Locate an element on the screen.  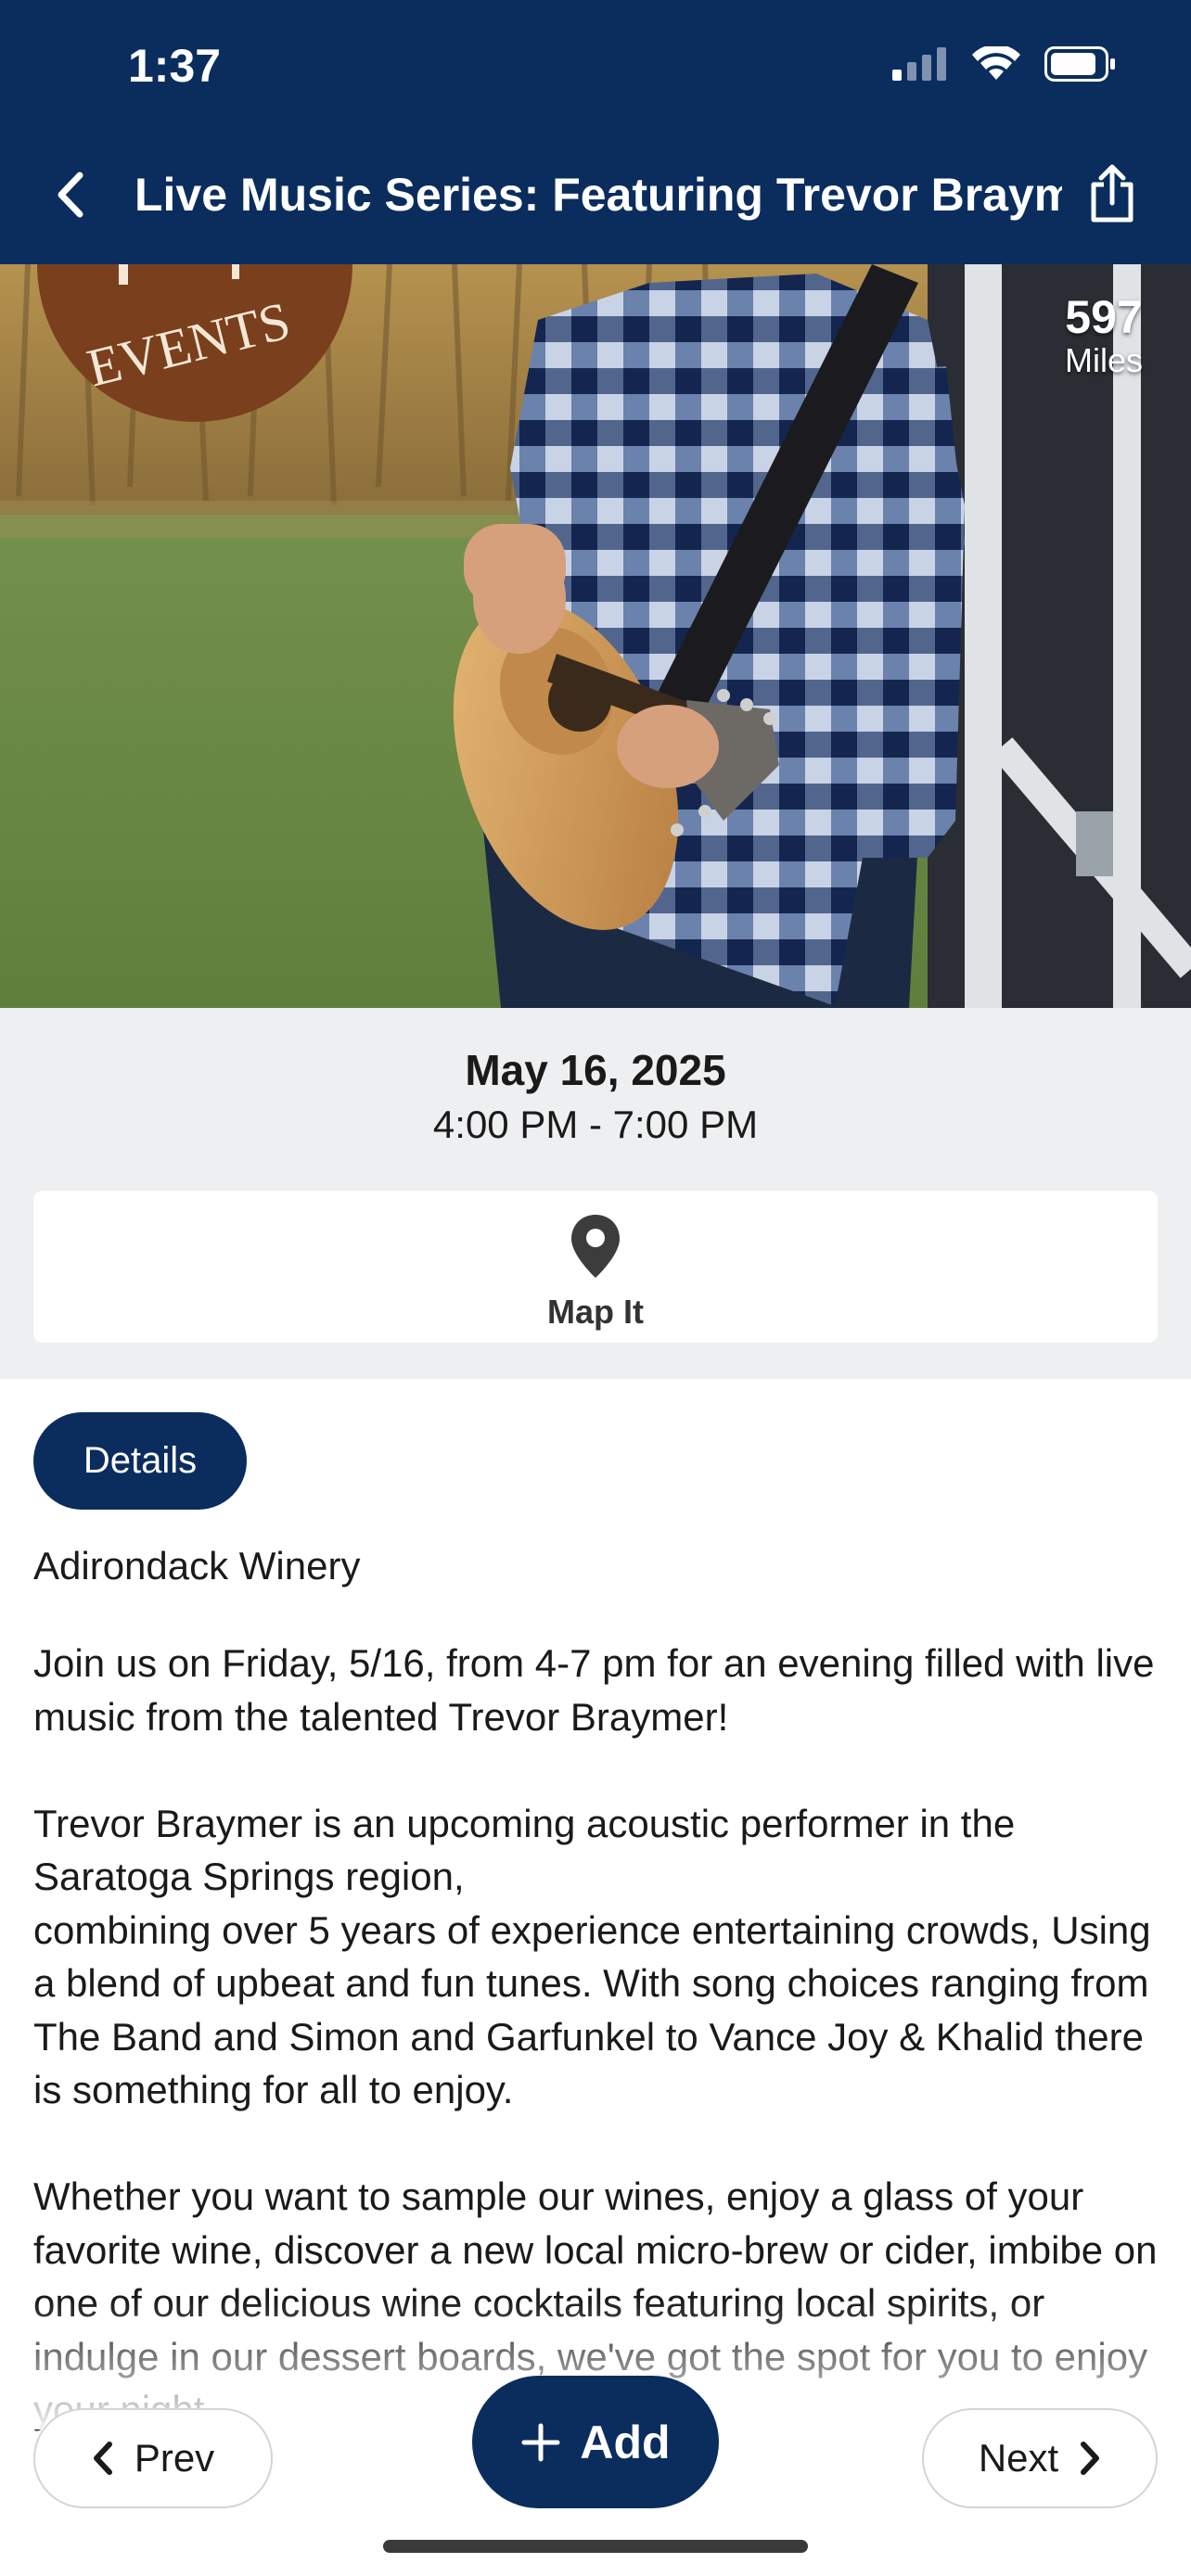
chevron-right-icon is located at coordinates (1090, 2459).